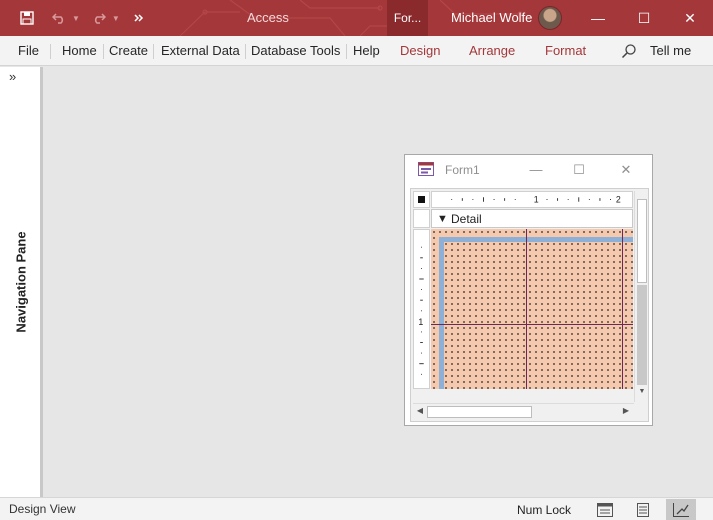 Image resolution: width=713 pixels, height=520 pixels. I want to click on tab-help: Help, so click(366, 51).